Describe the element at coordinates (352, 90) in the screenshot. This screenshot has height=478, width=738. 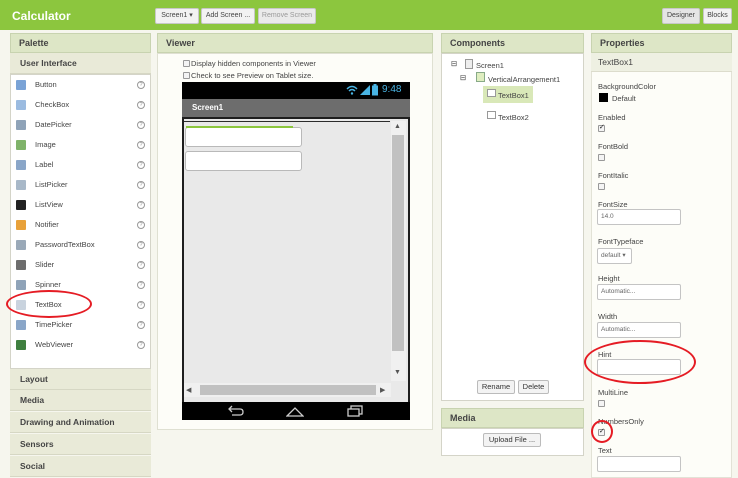
I see `wifi-icon` at that location.